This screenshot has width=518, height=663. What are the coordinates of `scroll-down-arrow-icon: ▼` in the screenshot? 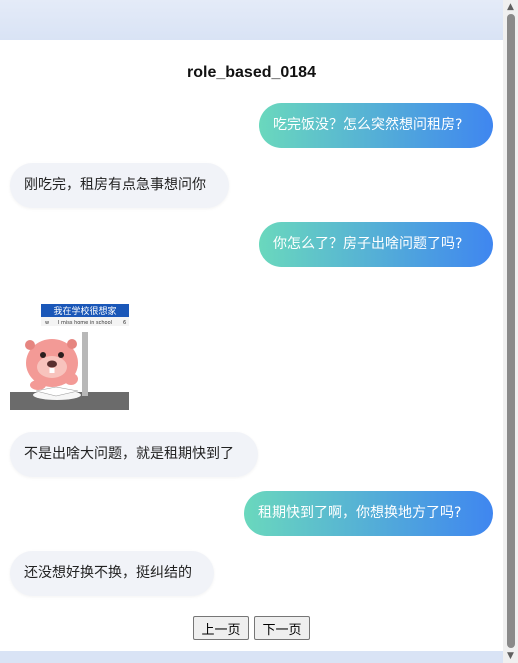 It's located at (510, 656).